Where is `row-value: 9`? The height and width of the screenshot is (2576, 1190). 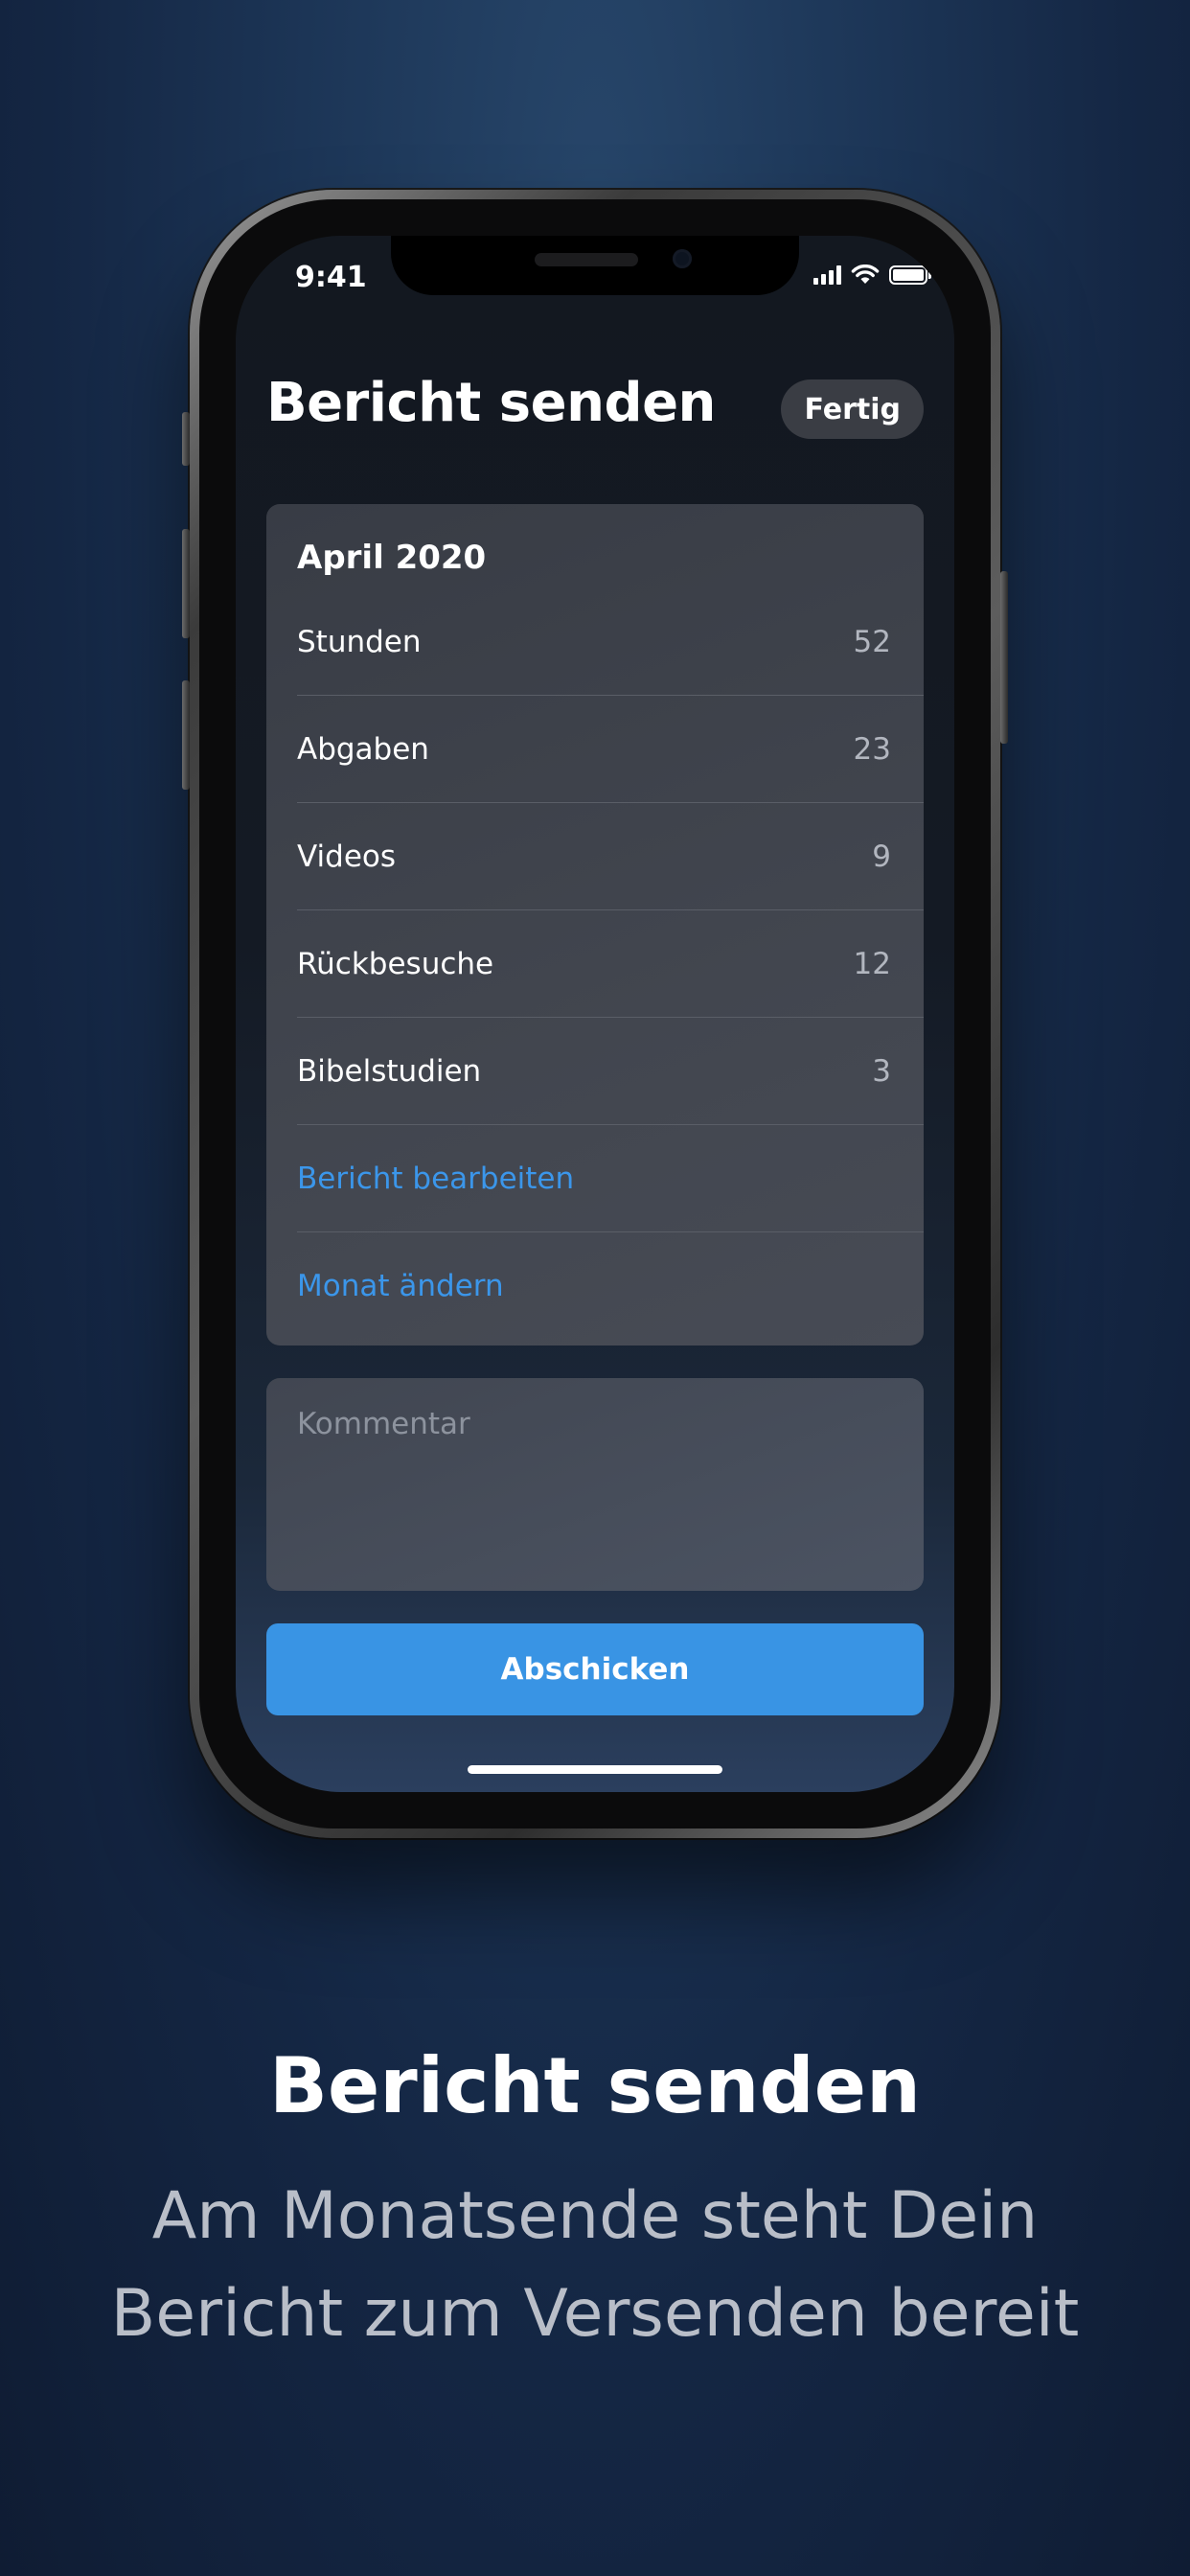 row-value: 9 is located at coordinates (882, 856).